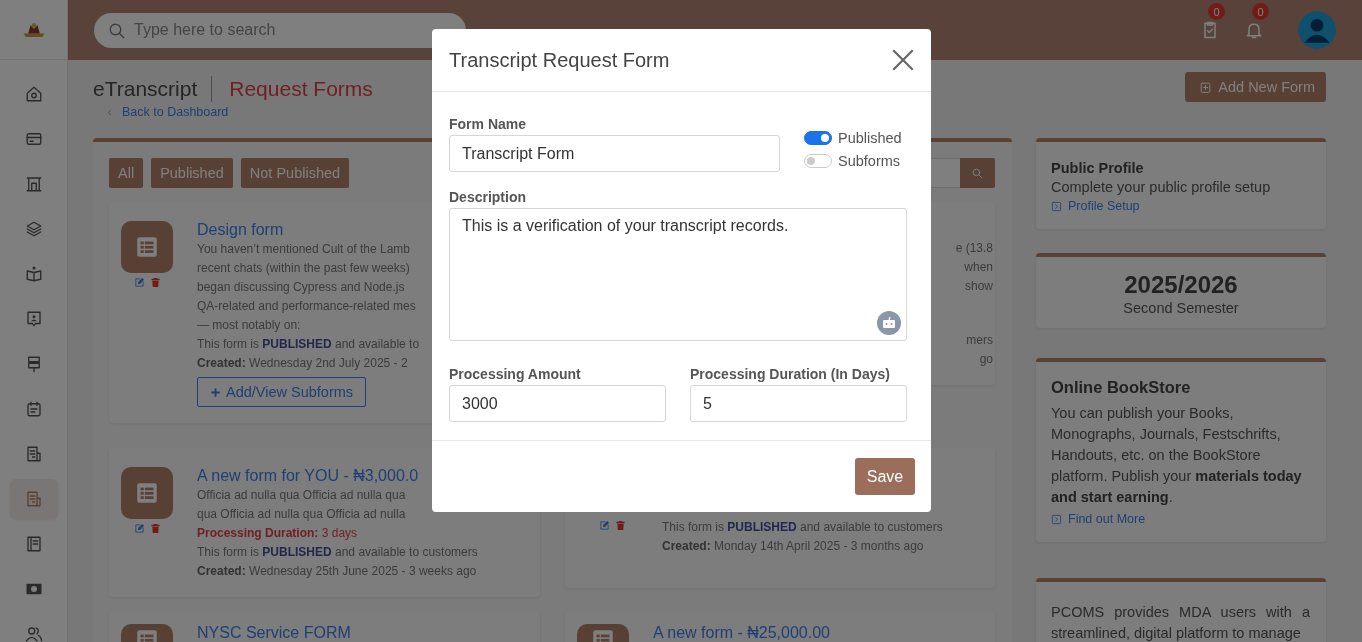 This screenshot has height=642, width=1362. I want to click on form-text: You haven’t mentioned Cult of the Lamb, so click(304, 249).